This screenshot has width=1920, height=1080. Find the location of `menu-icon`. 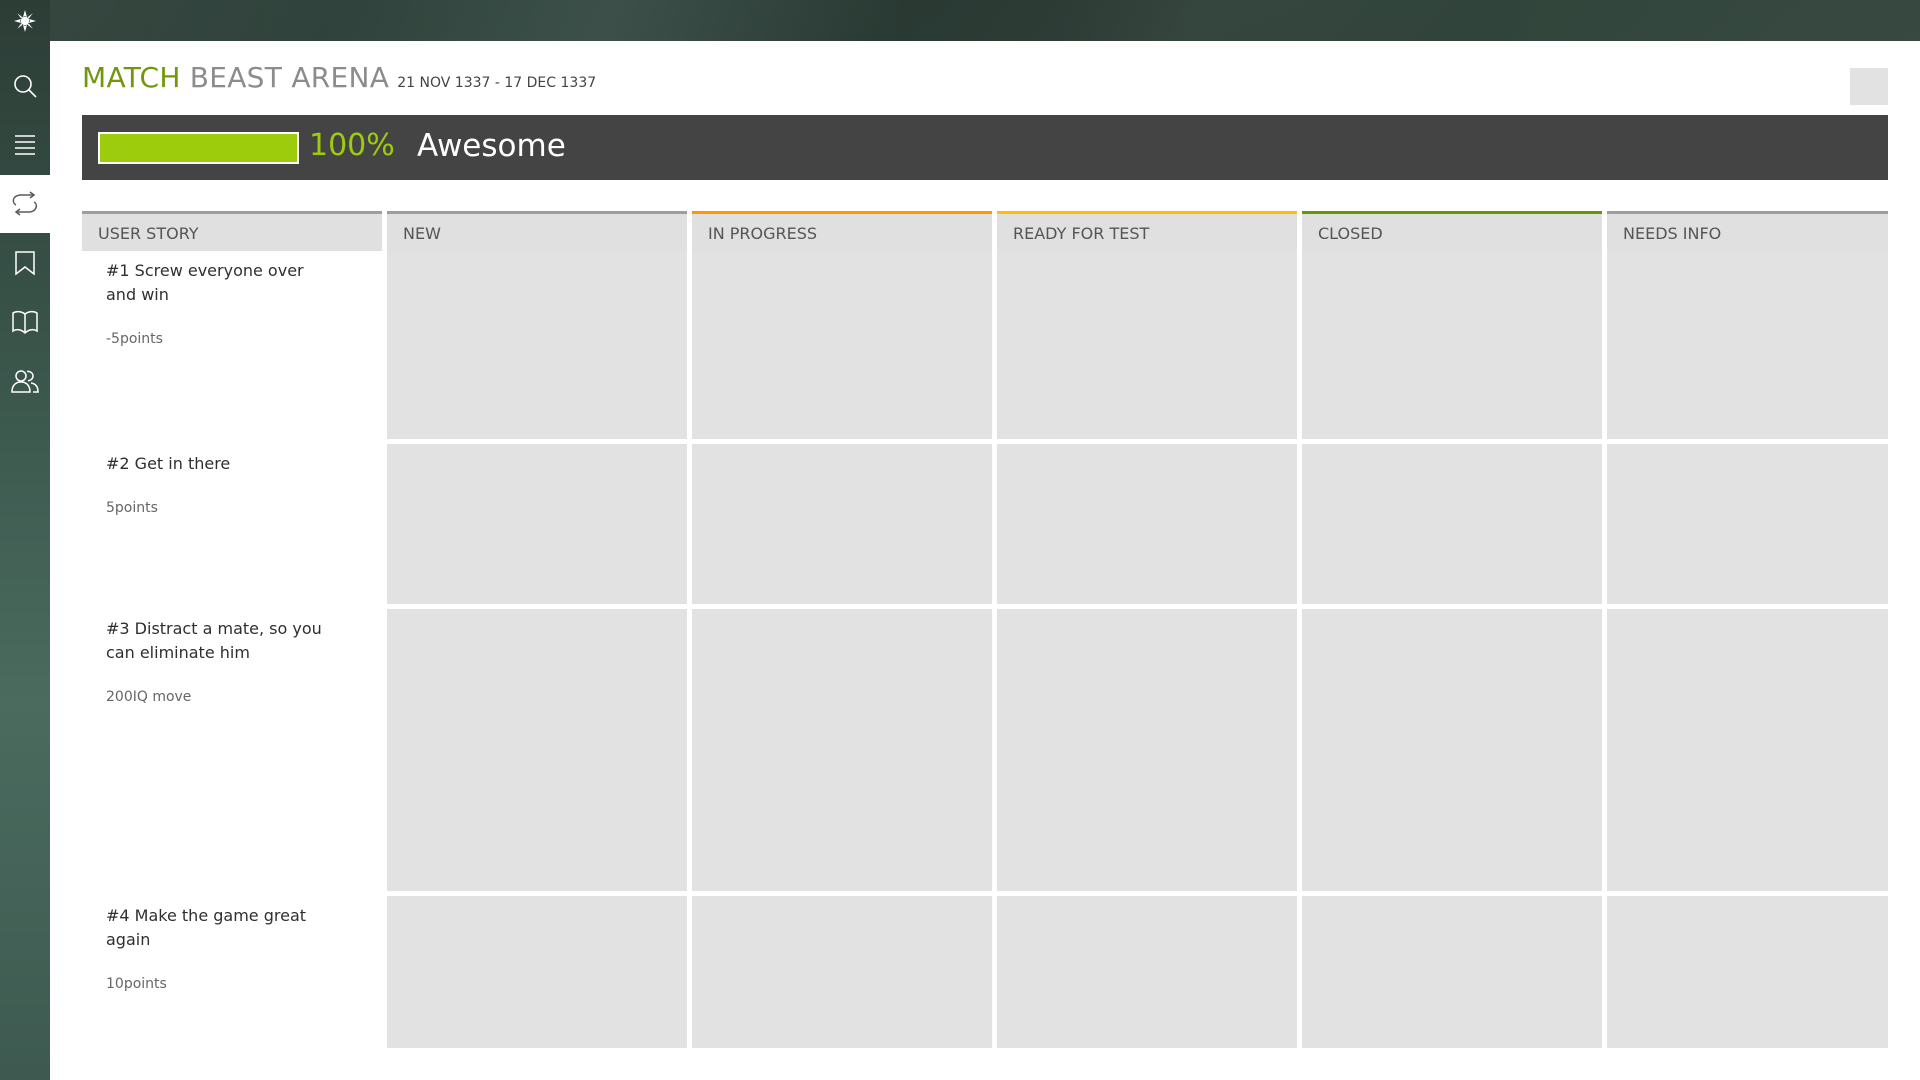

menu-icon is located at coordinates (25, 145).